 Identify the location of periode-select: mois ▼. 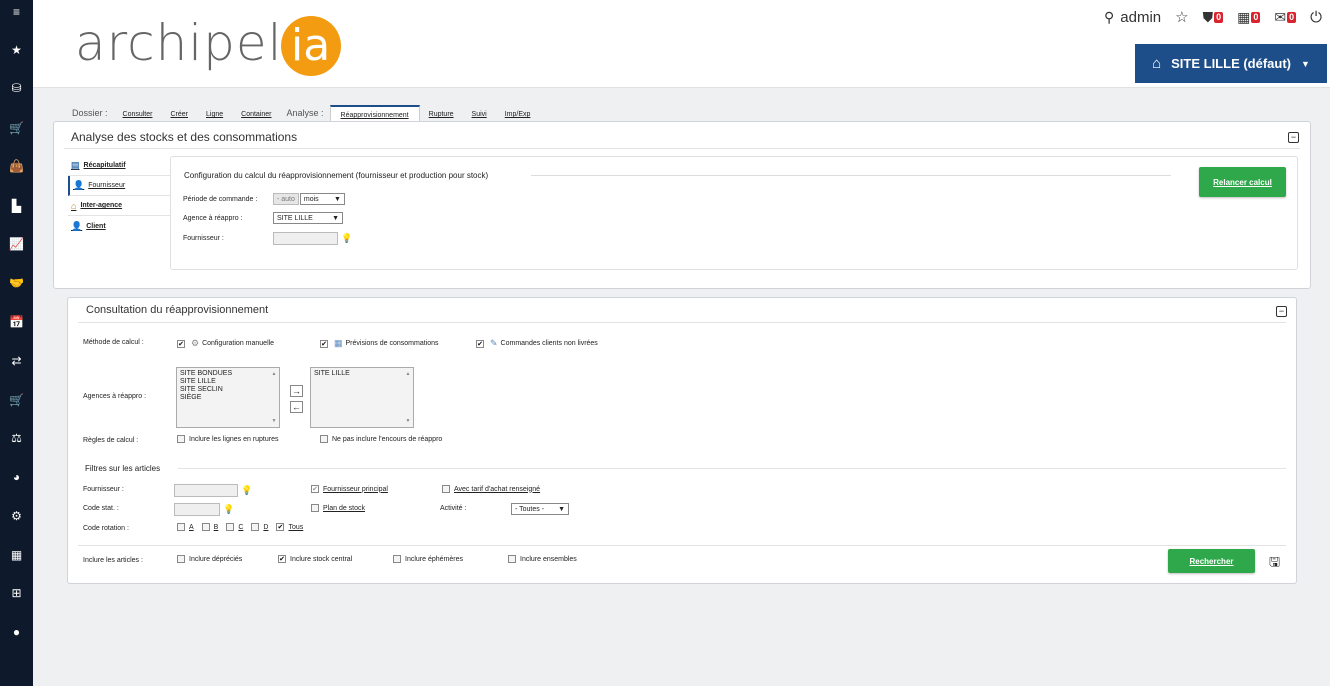
(322, 199).